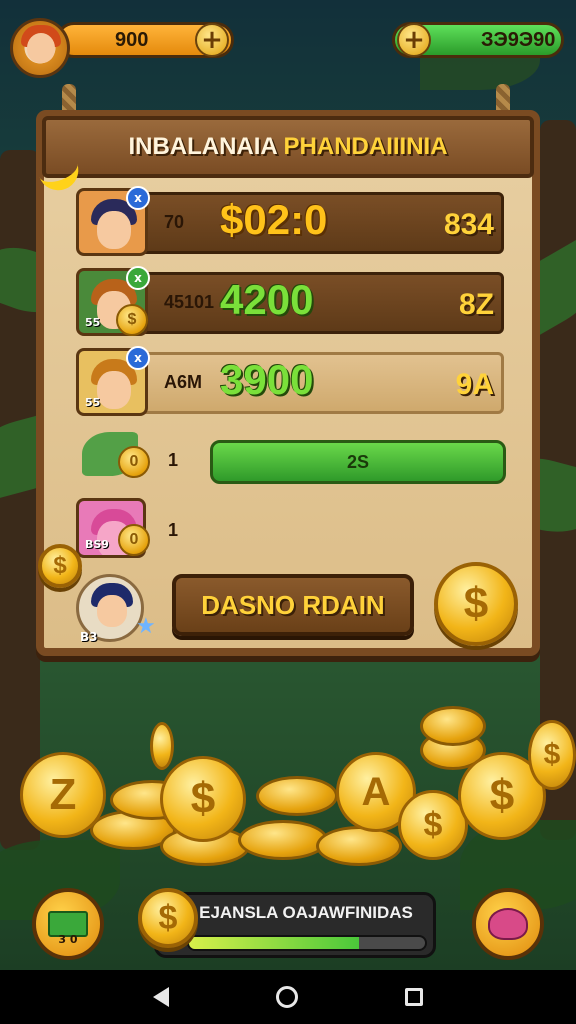 The image size is (576, 1024). I want to click on star-icon: ★, so click(146, 626).